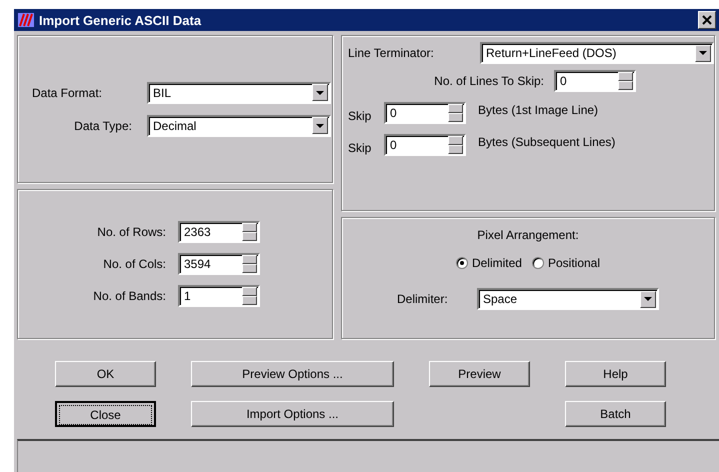 The height and width of the screenshot is (472, 719). I want to click on field-label: Line Terminator:, so click(391, 53).